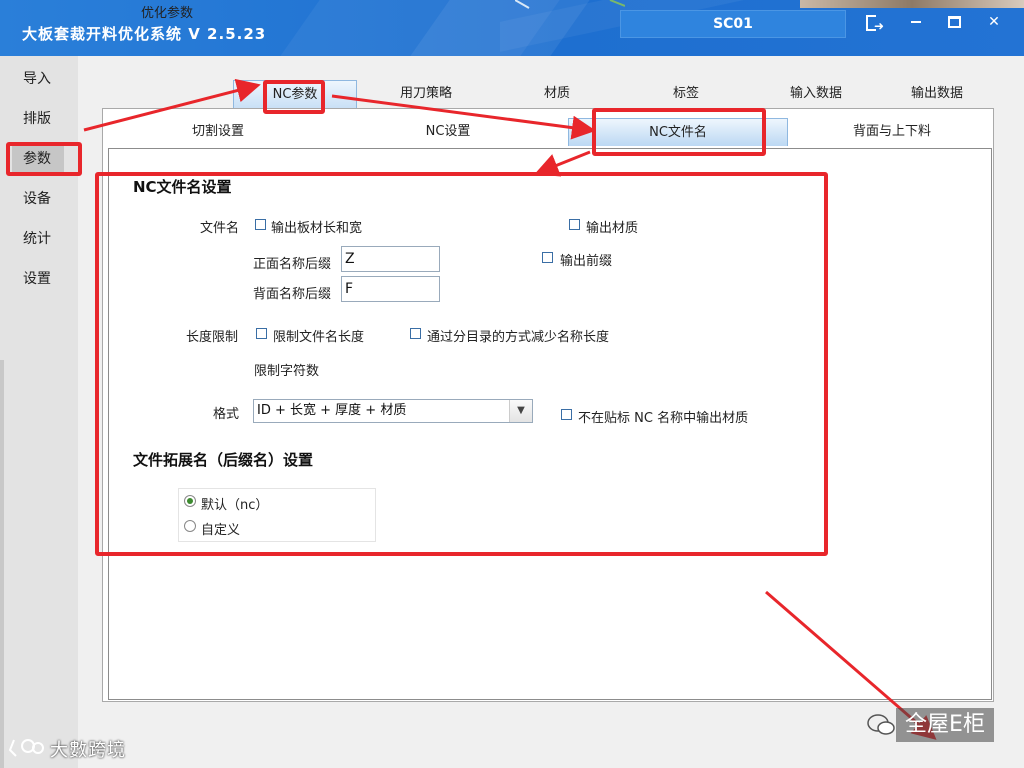 The height and width of the screenshot is (768, 1024). I want to click on brand-logo-icon, so click(26, 748).